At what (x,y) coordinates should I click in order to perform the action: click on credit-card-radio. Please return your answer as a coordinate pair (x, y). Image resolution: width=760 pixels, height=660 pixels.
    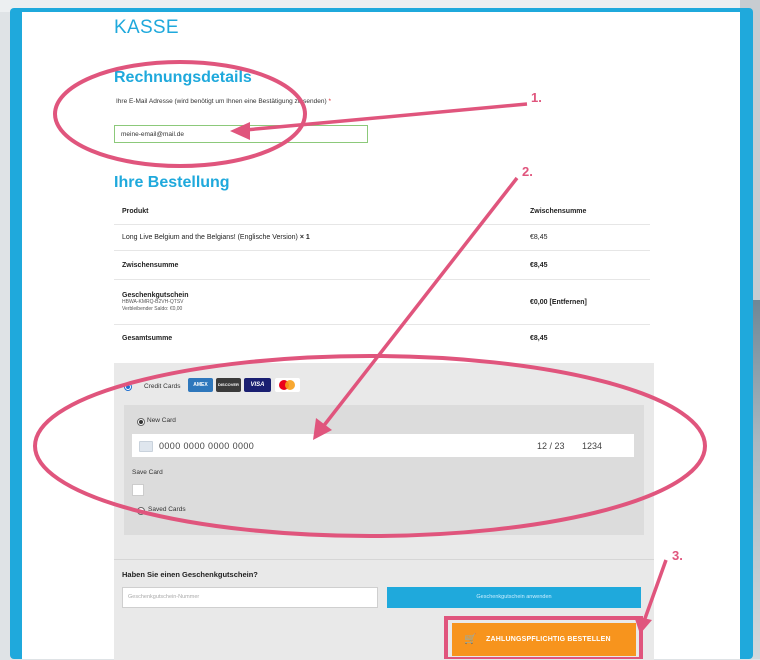
    Looking at the image, I should click on (128, 387).